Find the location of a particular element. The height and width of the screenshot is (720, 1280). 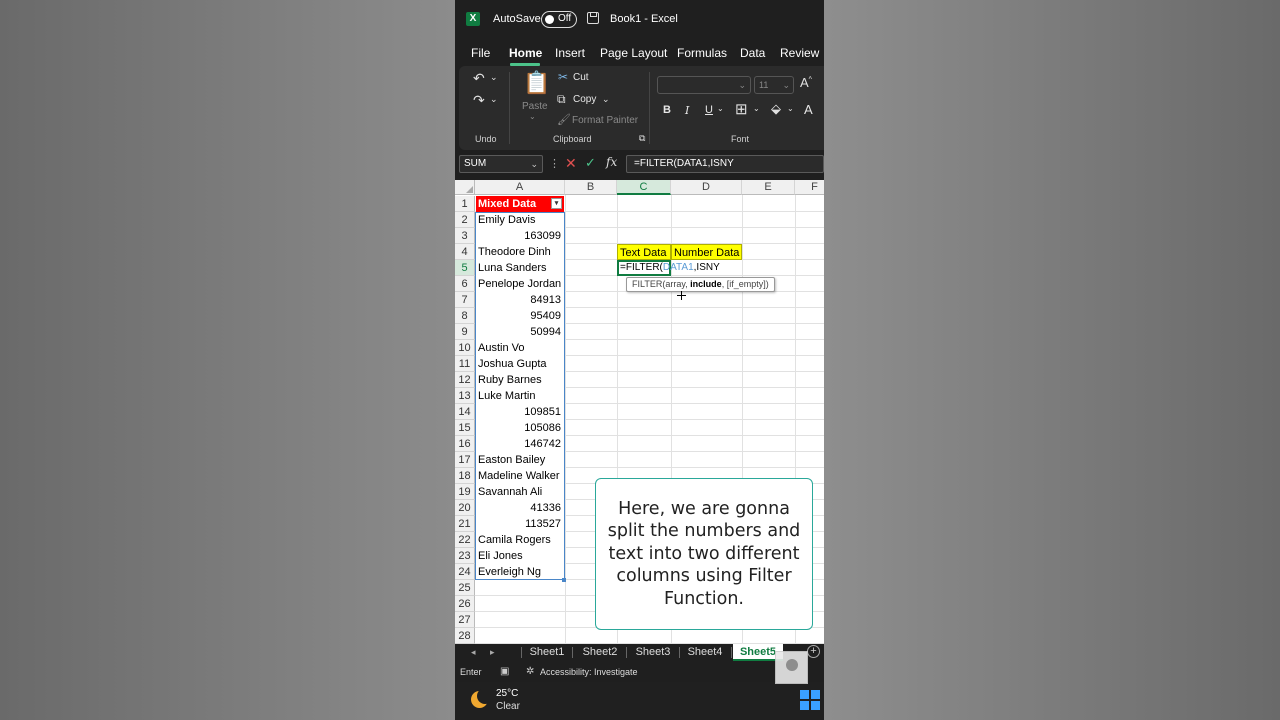

more-options-icon: ⋮ is located at coordinates (554, 163).